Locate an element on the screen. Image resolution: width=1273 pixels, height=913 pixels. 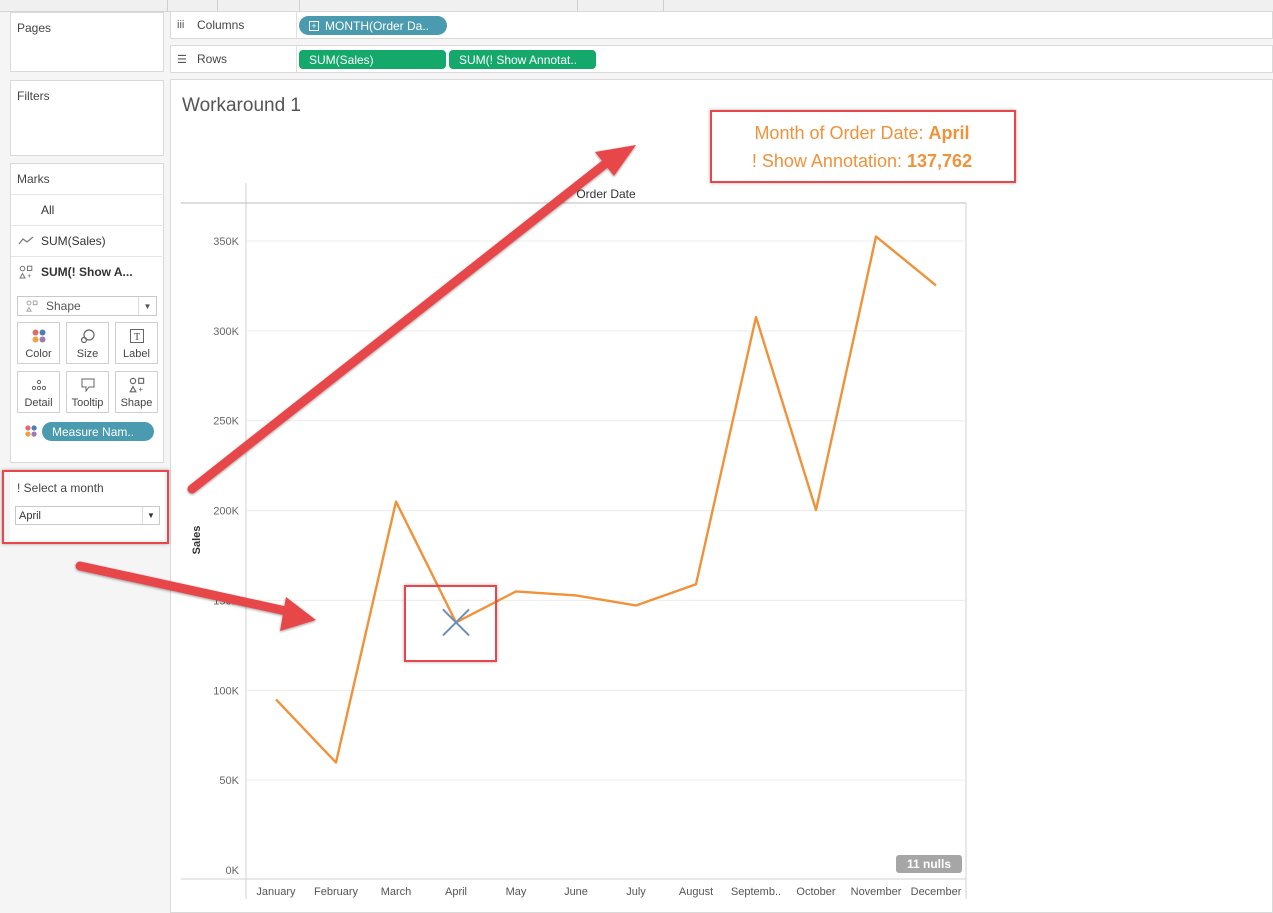
detail-button: Detail is located at coordinates (38, 392).